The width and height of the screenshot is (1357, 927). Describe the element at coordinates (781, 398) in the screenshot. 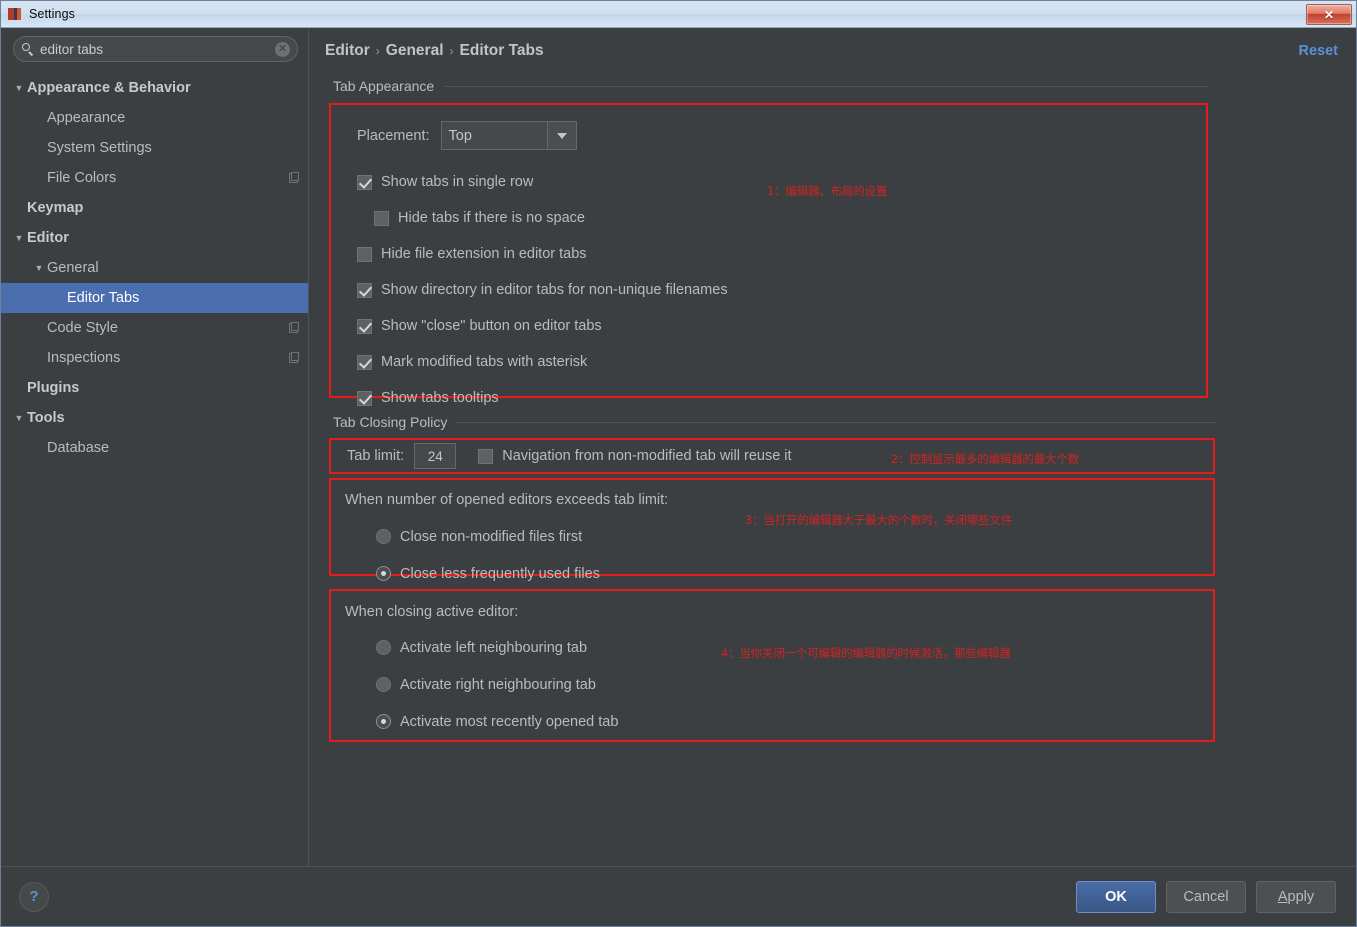

I see `checkbox-row: Show tabs tooltips` at that location.